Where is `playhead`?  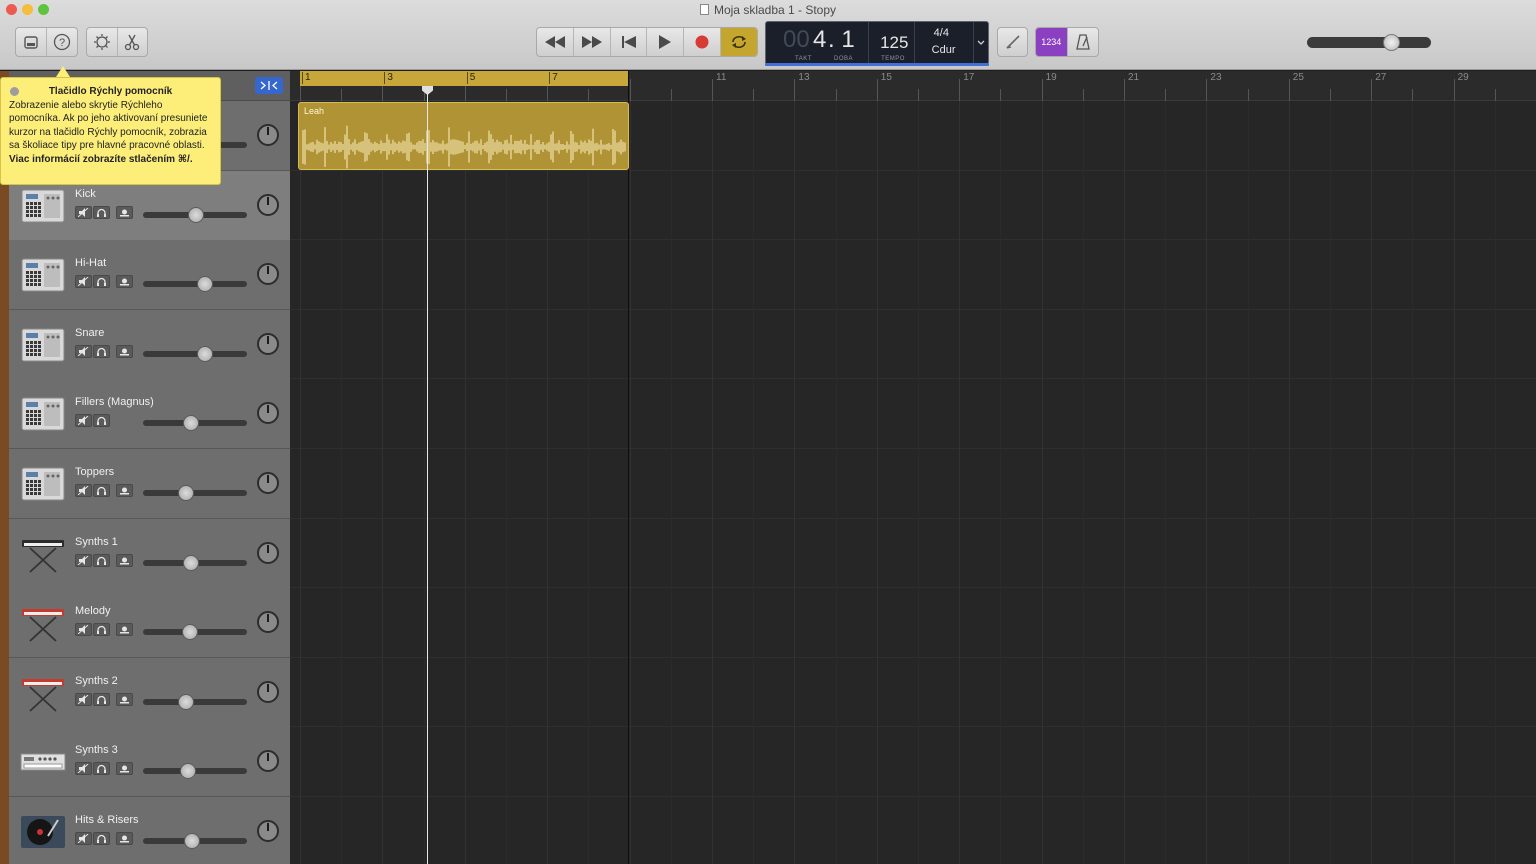 playhead is located at coordinates (427, 475).